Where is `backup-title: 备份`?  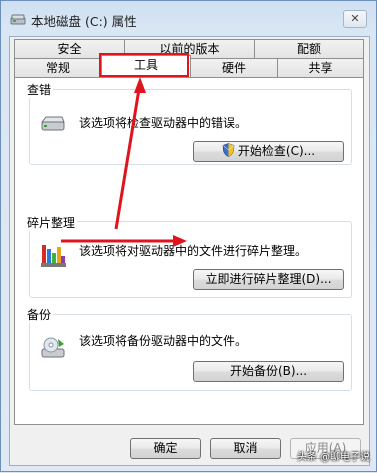
backup-title: 备份 is located at coordinates (39, 314).